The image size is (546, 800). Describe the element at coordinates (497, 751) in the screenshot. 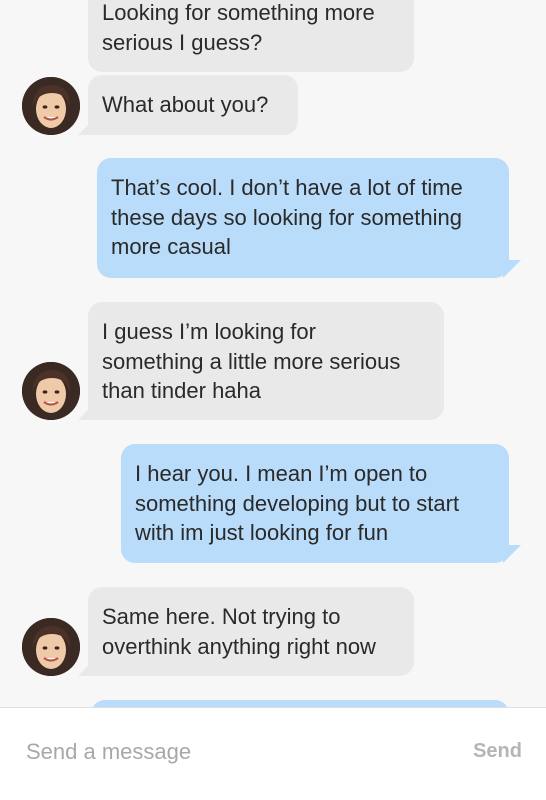

I see `send-button: Send` at that location.